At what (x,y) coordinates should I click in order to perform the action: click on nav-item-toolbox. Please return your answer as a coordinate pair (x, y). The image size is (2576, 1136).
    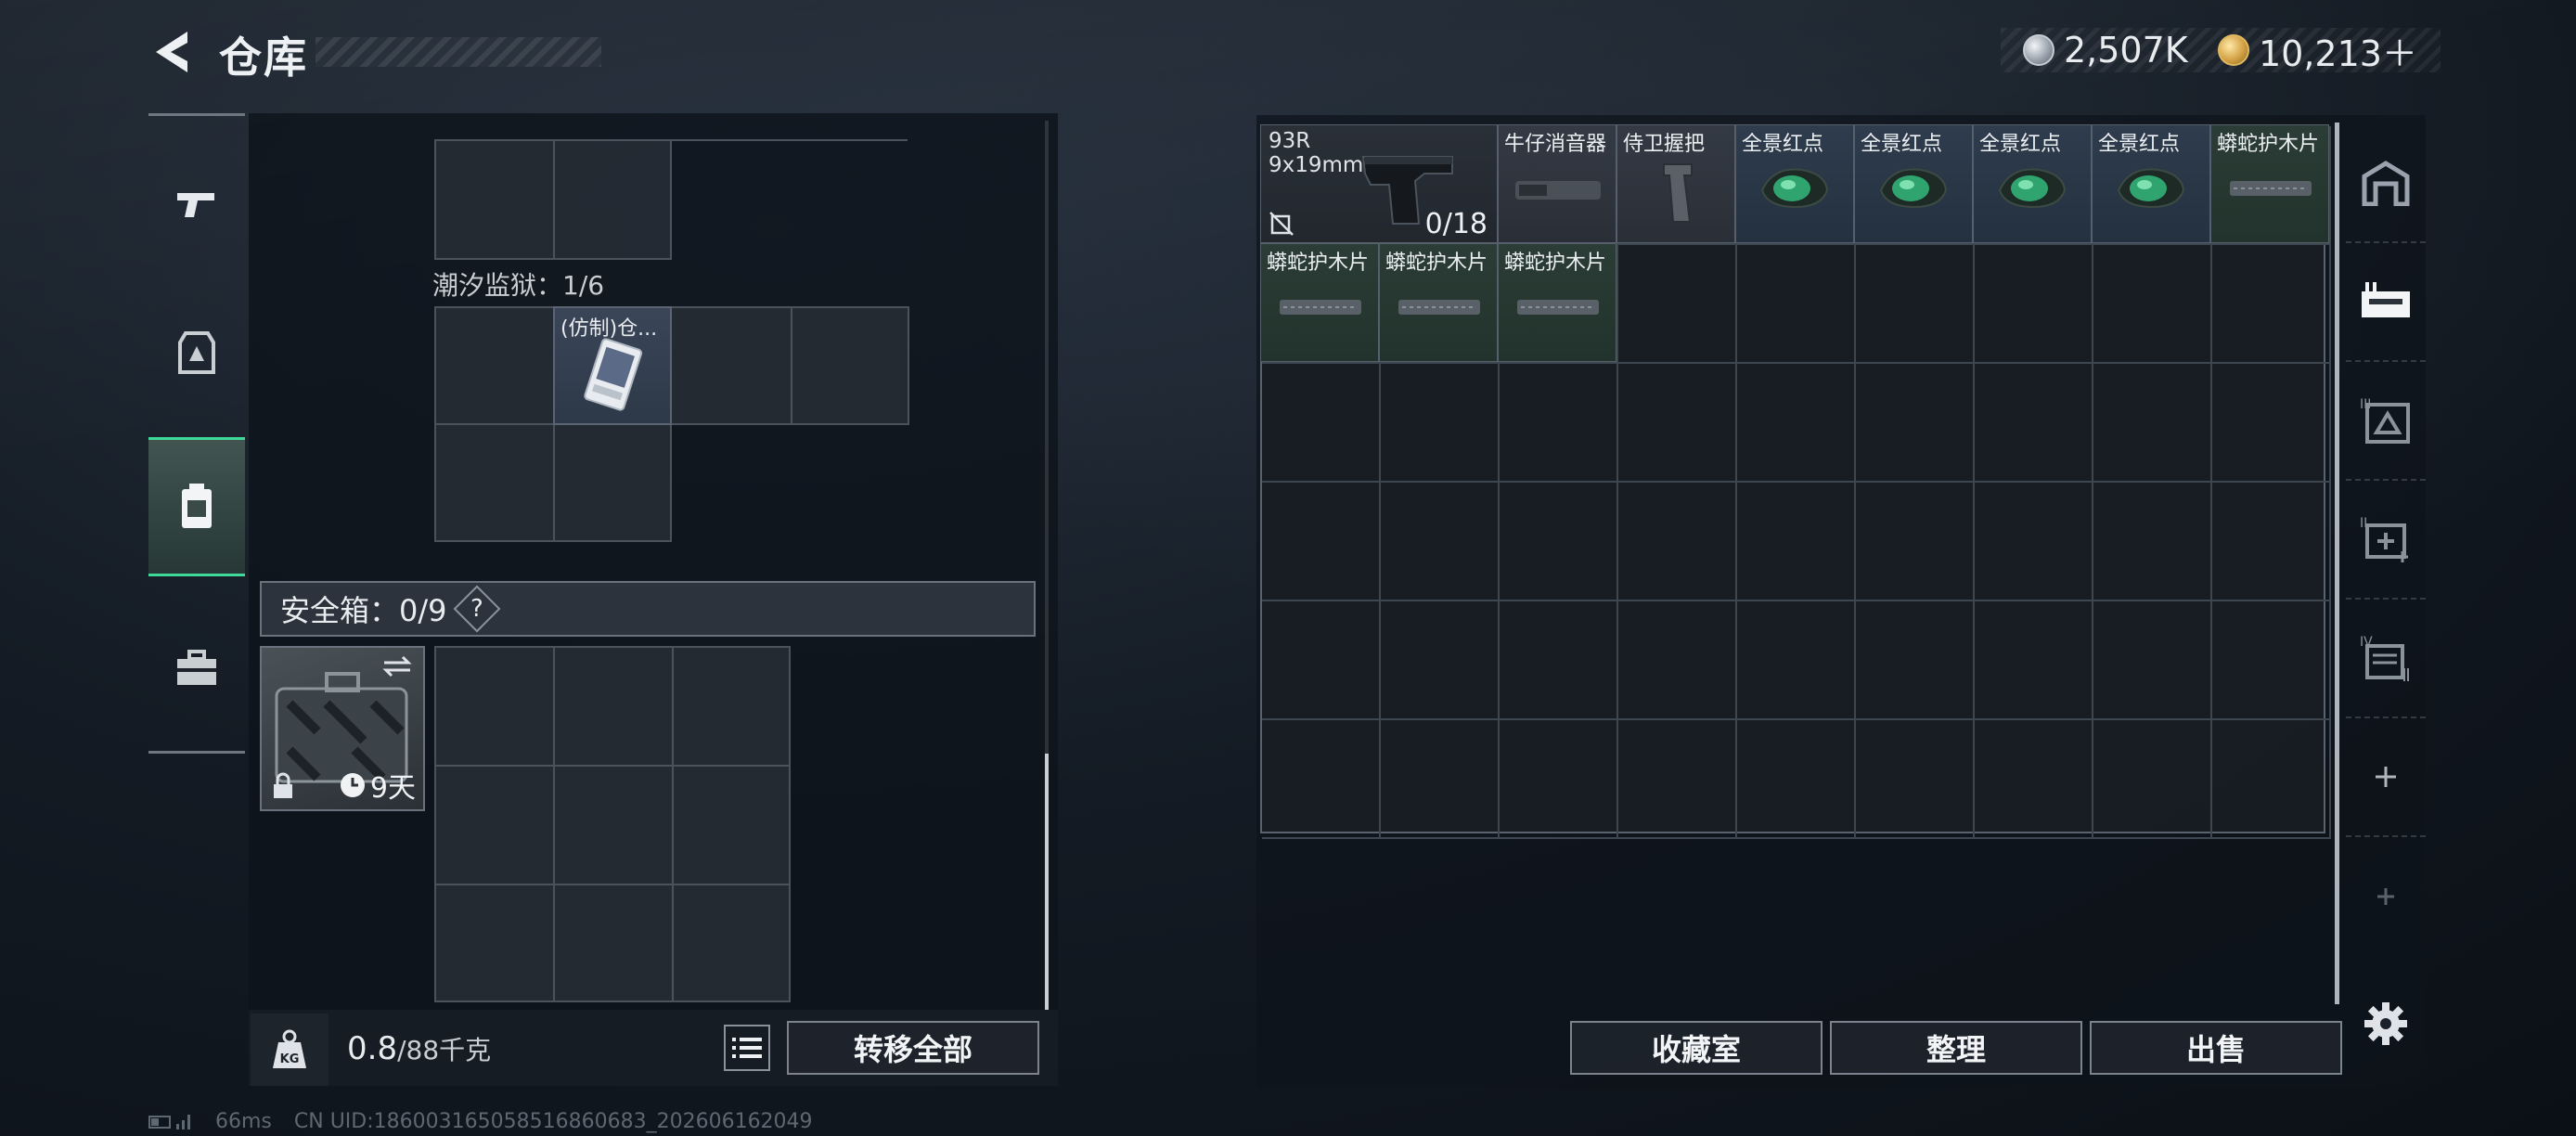
    Looking at the image, I should click on (196, 668).